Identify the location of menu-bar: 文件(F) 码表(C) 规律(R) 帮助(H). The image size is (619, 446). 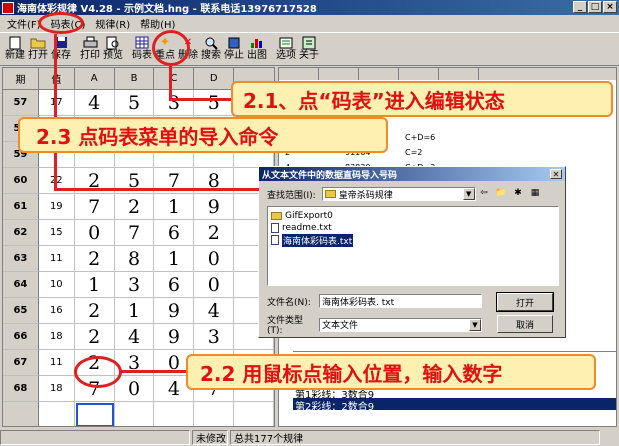
(309, 23).